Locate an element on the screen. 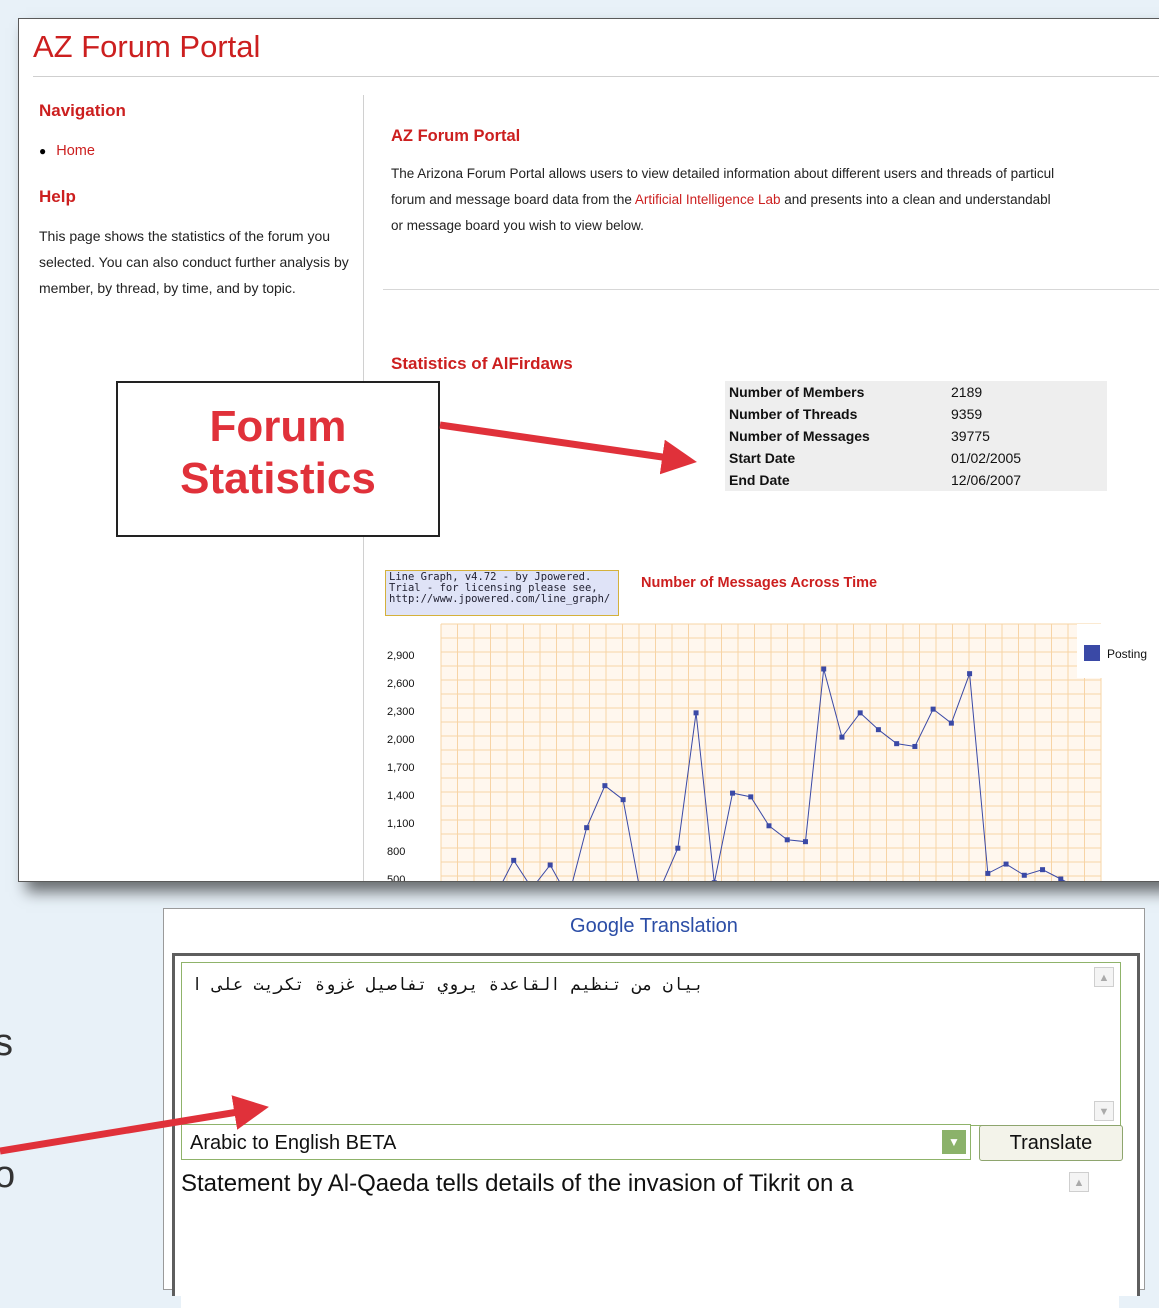 Image resolution: width=1159 pixels, height=1308 pixels. stats-row: Number of Messages 39775 is located at coordinates (918, 439).